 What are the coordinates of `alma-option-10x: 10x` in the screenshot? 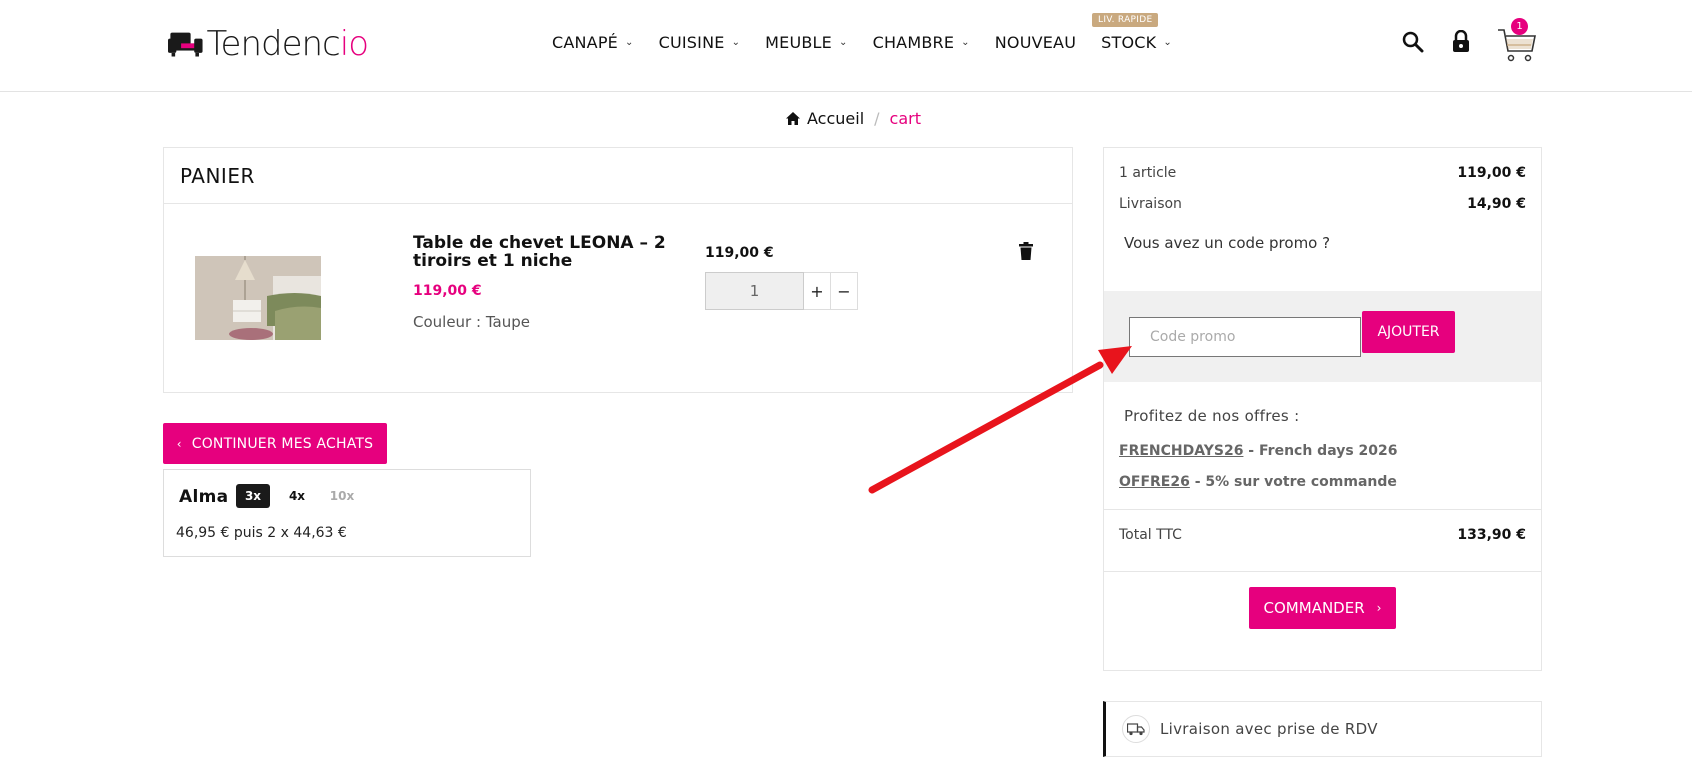 It's located at (342, 496).